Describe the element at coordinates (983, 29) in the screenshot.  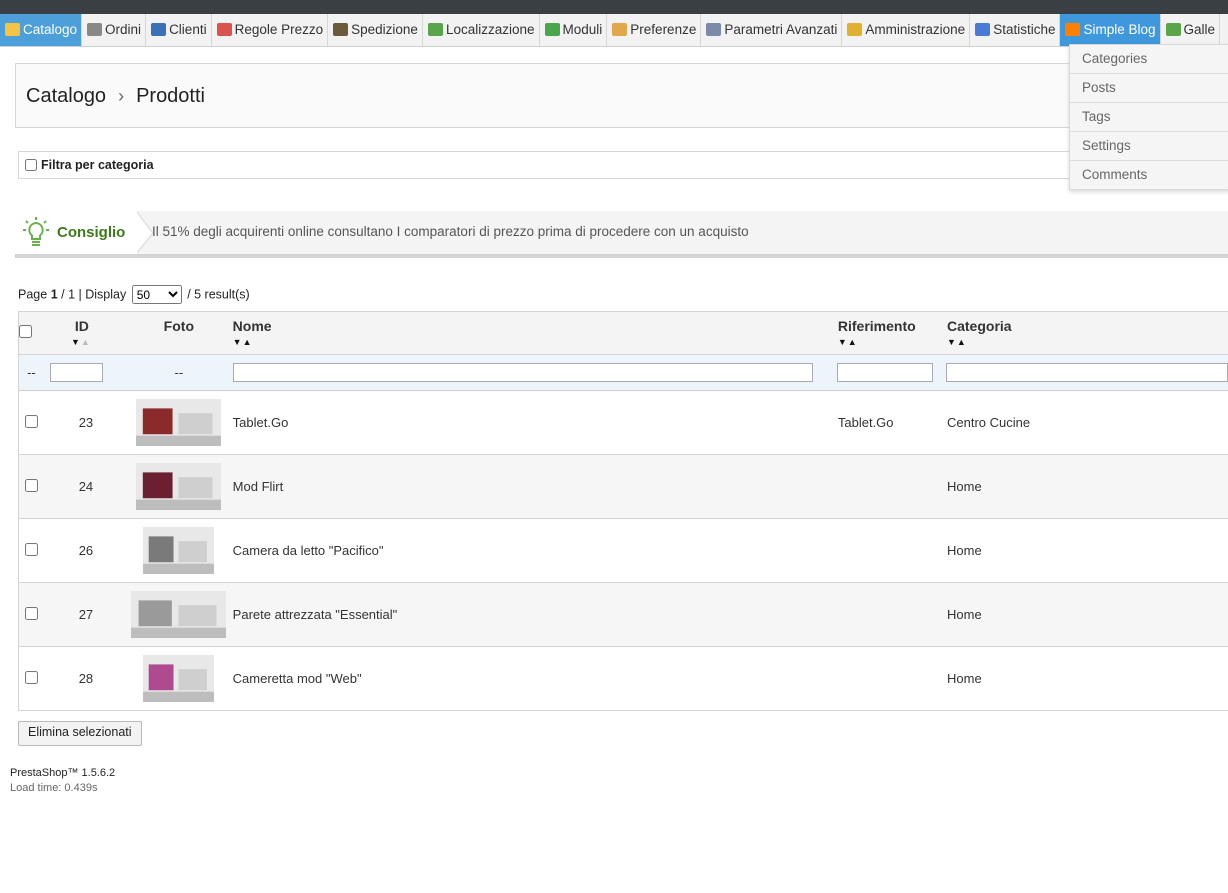
I see `chart-icon` at that location.